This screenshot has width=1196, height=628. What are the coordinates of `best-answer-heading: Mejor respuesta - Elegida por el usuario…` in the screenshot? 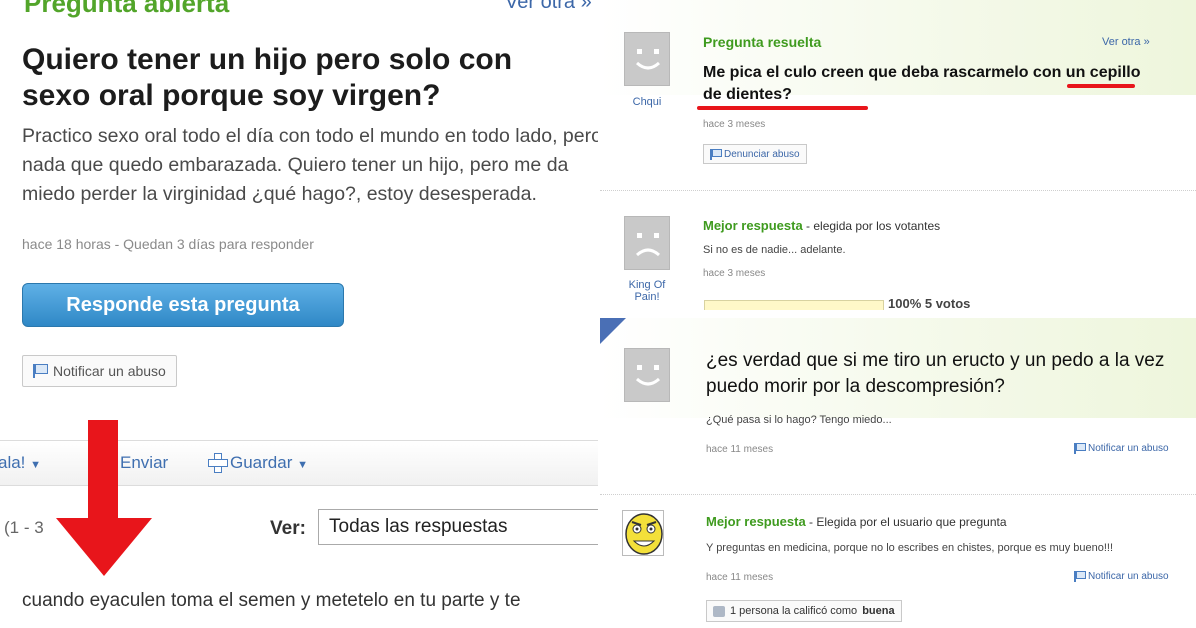 It's located at (856, 521).